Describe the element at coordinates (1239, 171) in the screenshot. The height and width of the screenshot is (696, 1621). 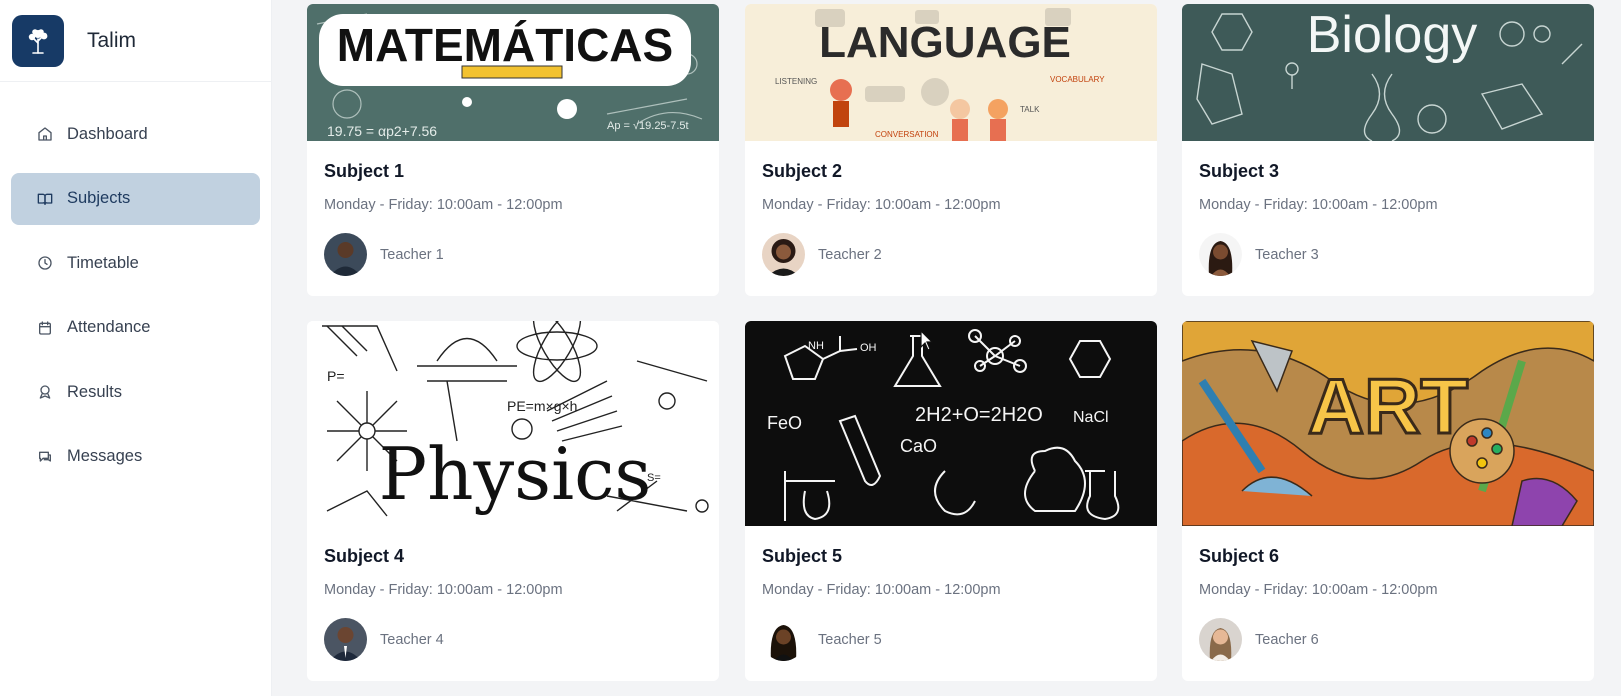
I see `subject-title: Subject 3` at that location.